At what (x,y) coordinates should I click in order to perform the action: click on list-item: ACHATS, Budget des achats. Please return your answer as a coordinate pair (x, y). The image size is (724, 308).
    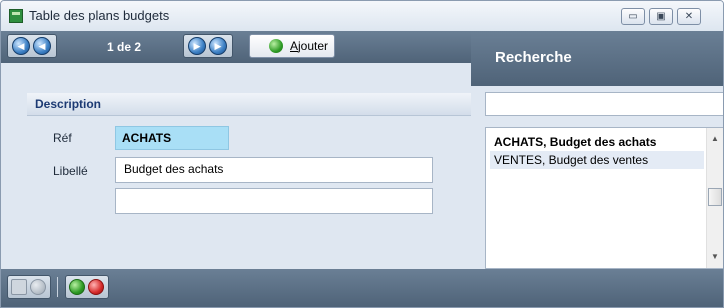
    Looking at the image, I should click on (597, 142).